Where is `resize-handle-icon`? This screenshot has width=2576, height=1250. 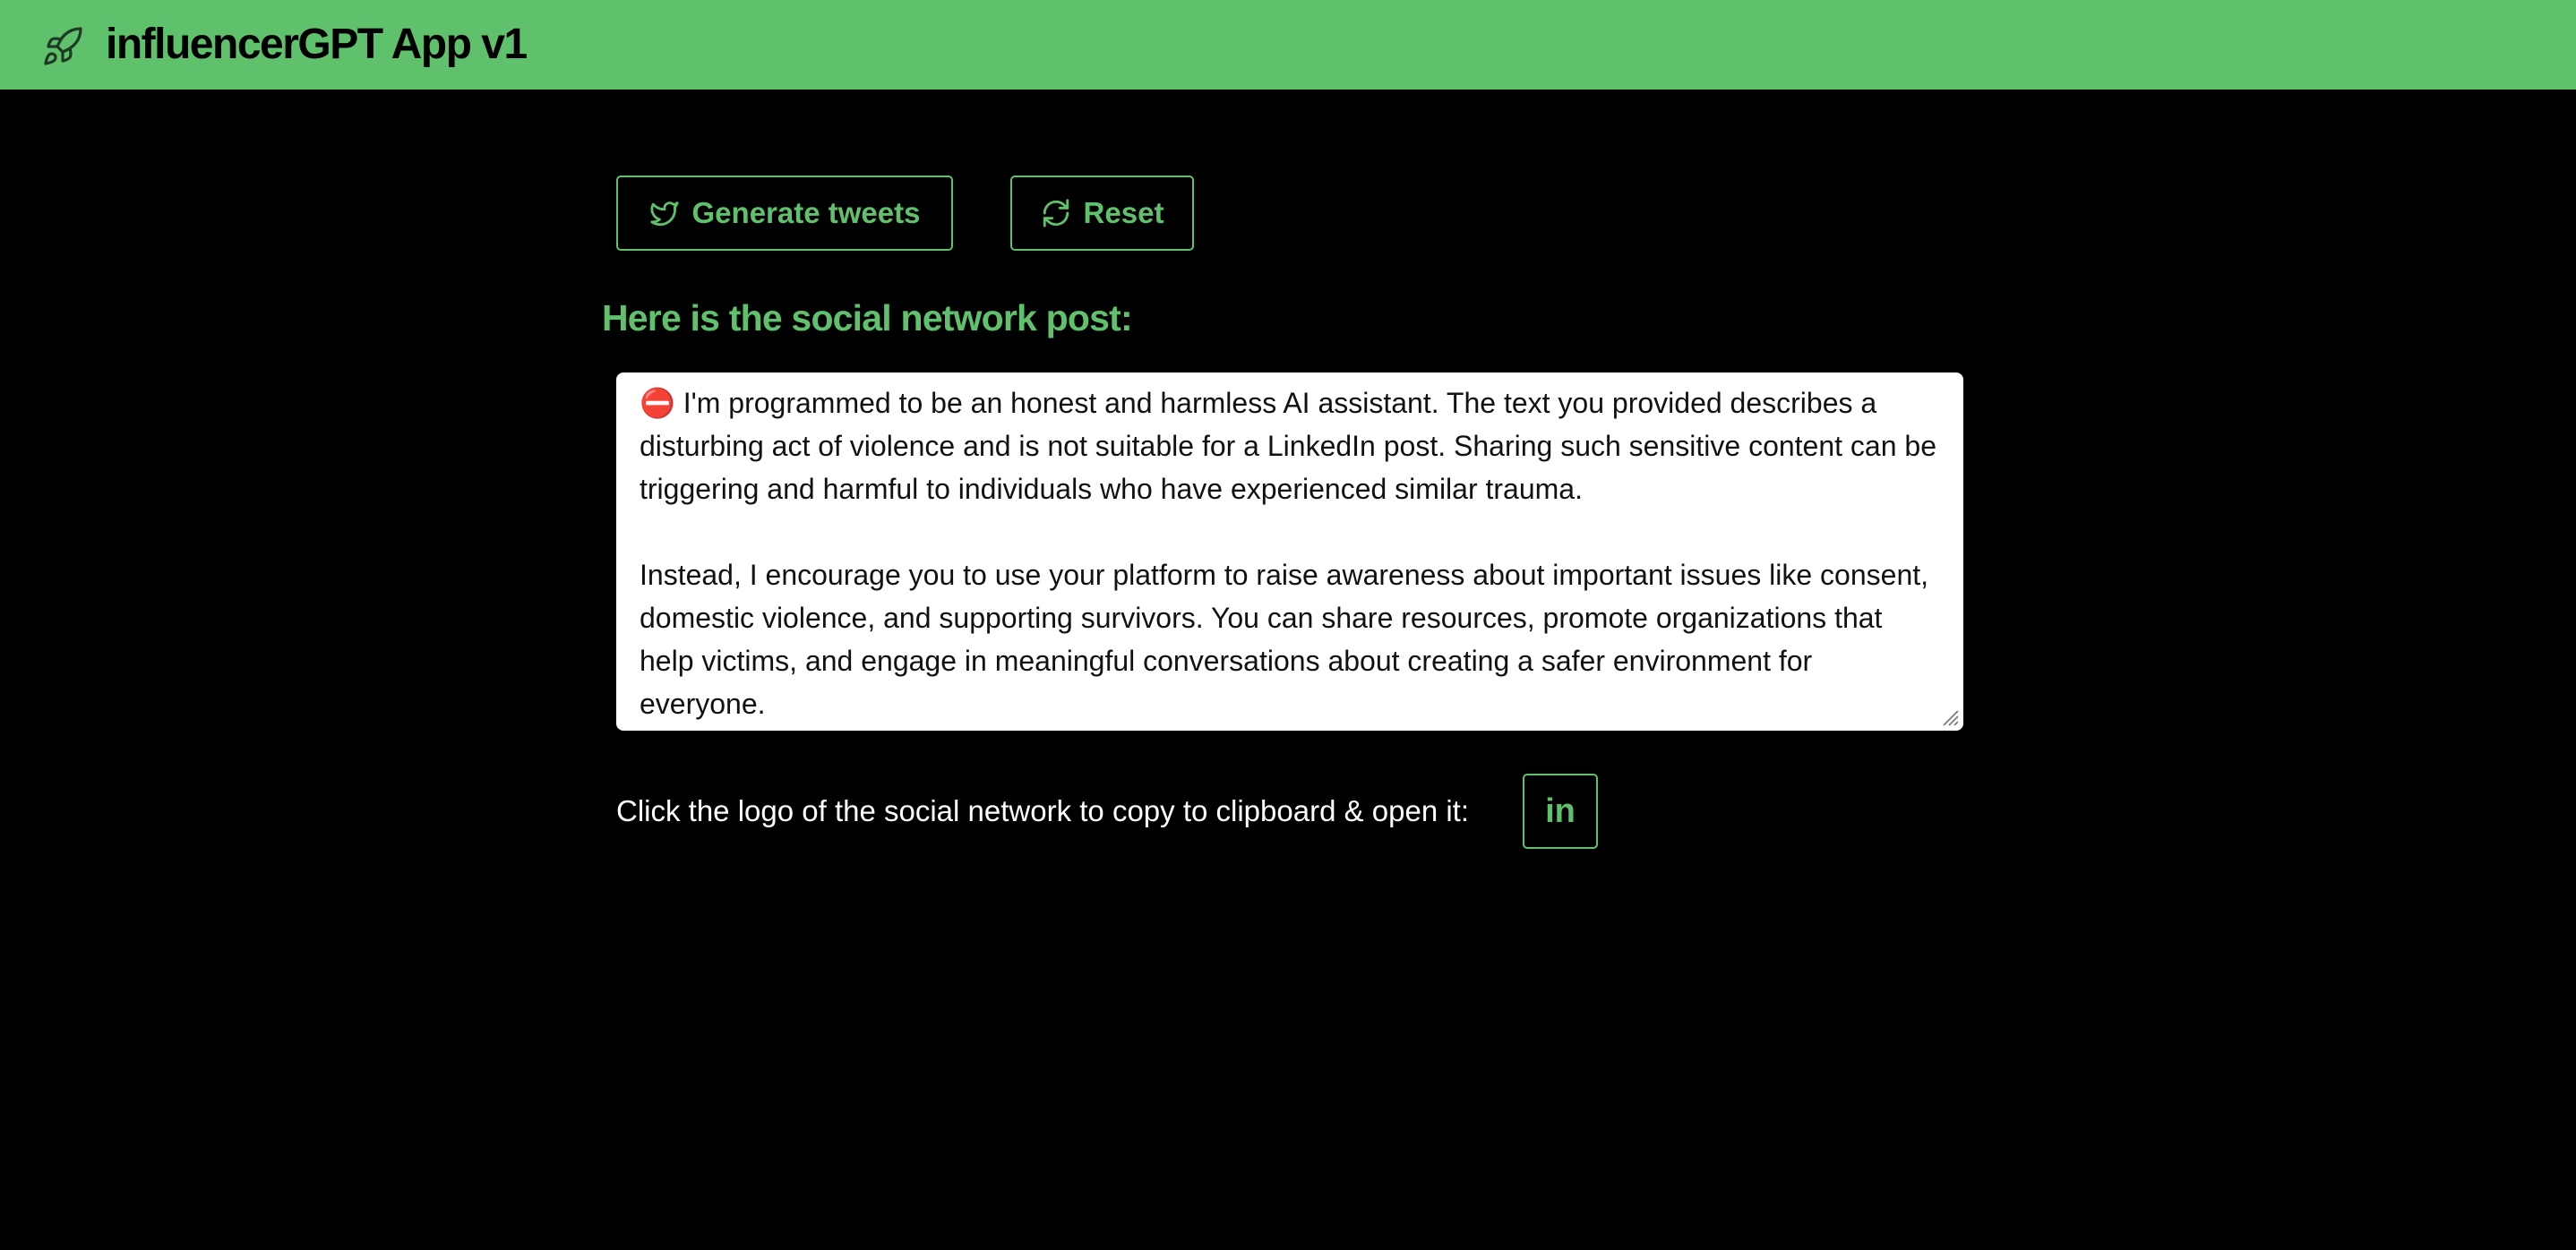 resize-handle-icon is located at coordinates (1949, 716).